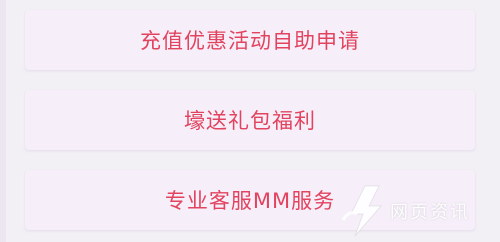 The image size is (500, 242). Describe the element at coordinates (3, 121) in the screenshot. I see `side-panel-edge` at that location.